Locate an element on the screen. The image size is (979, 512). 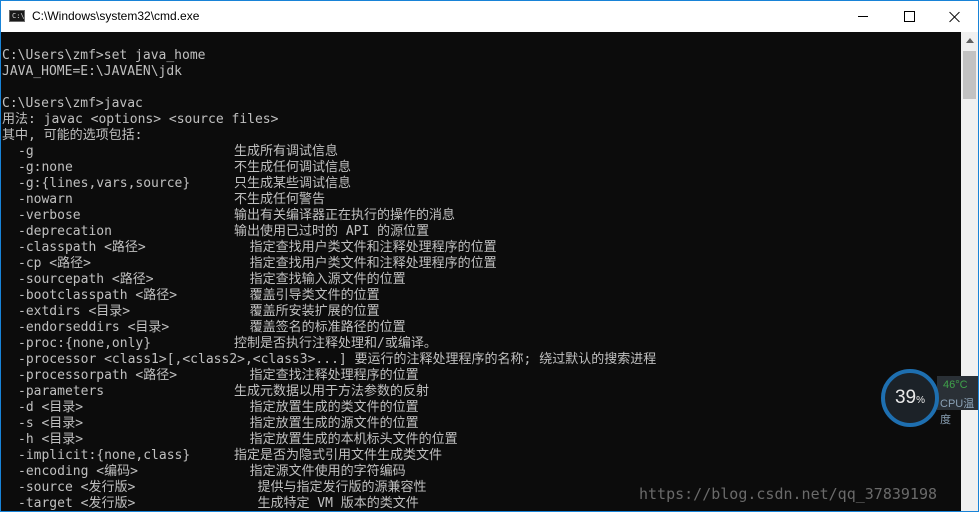
option-row: -implicit:{none,class} 指定是否为隐式引用文件生成类文件 is located at coordinates (481, 456).